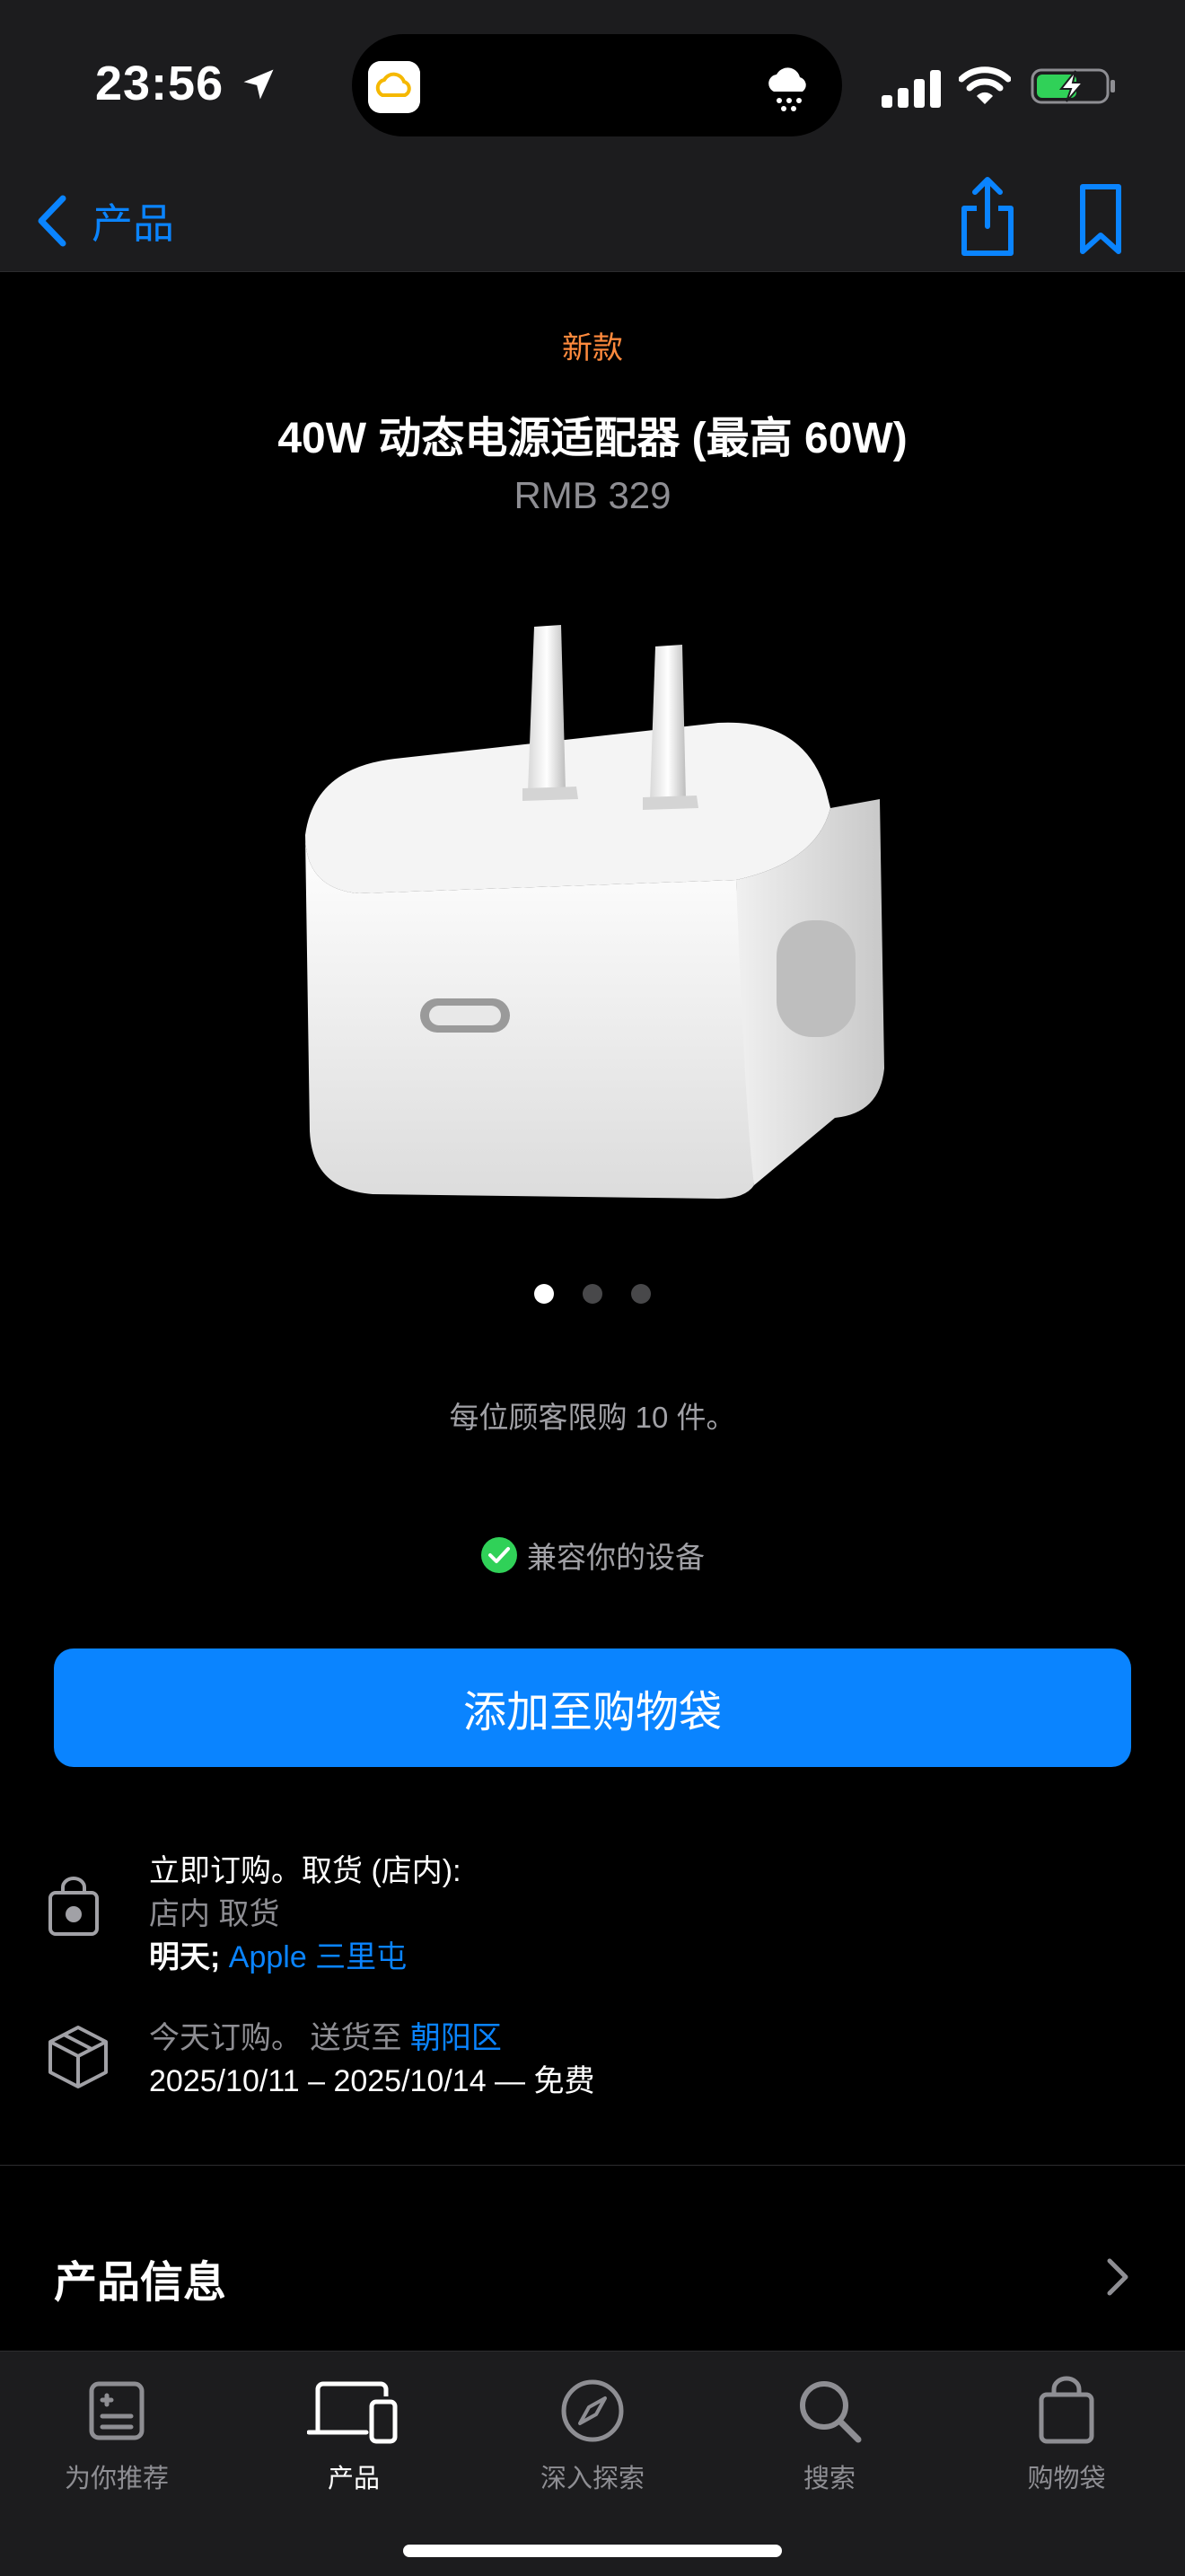  Describe the element at coordinates (597, 85) in the screenshot. I see `dynamic-island` at that location.